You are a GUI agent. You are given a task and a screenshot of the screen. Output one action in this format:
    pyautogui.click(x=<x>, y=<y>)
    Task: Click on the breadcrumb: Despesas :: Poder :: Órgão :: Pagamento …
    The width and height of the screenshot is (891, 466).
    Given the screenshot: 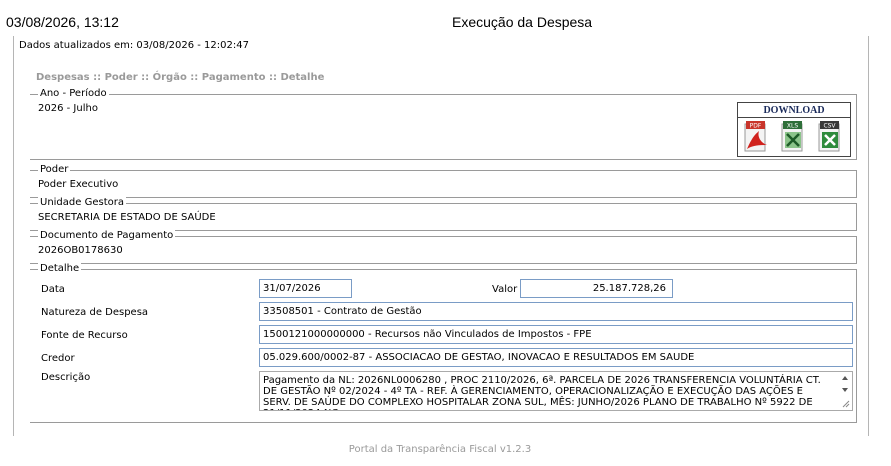 What is the action you would take?
    pyautogui.click(x=180, y=77)
    